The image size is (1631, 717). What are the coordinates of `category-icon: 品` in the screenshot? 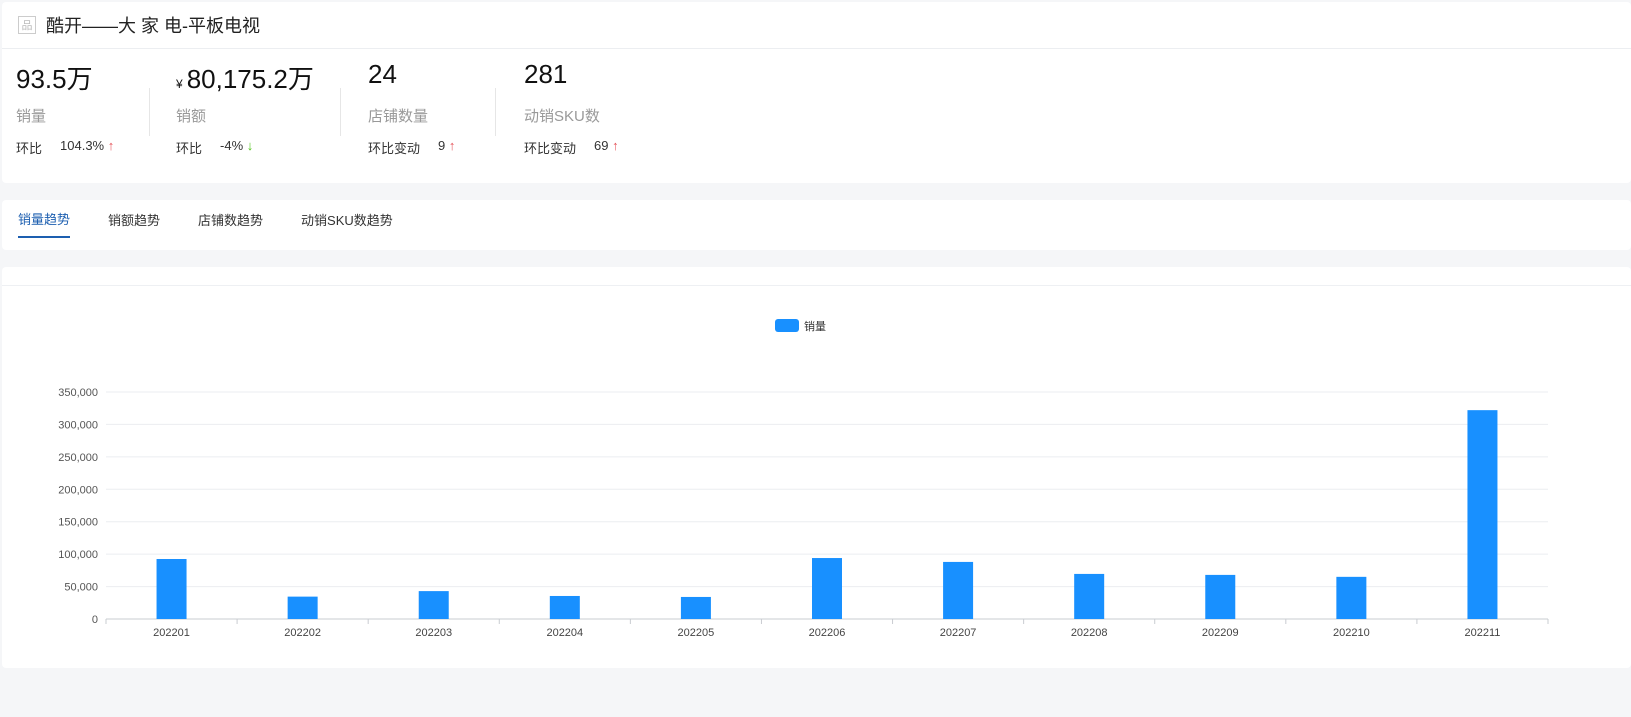 It's located at (27, 25).